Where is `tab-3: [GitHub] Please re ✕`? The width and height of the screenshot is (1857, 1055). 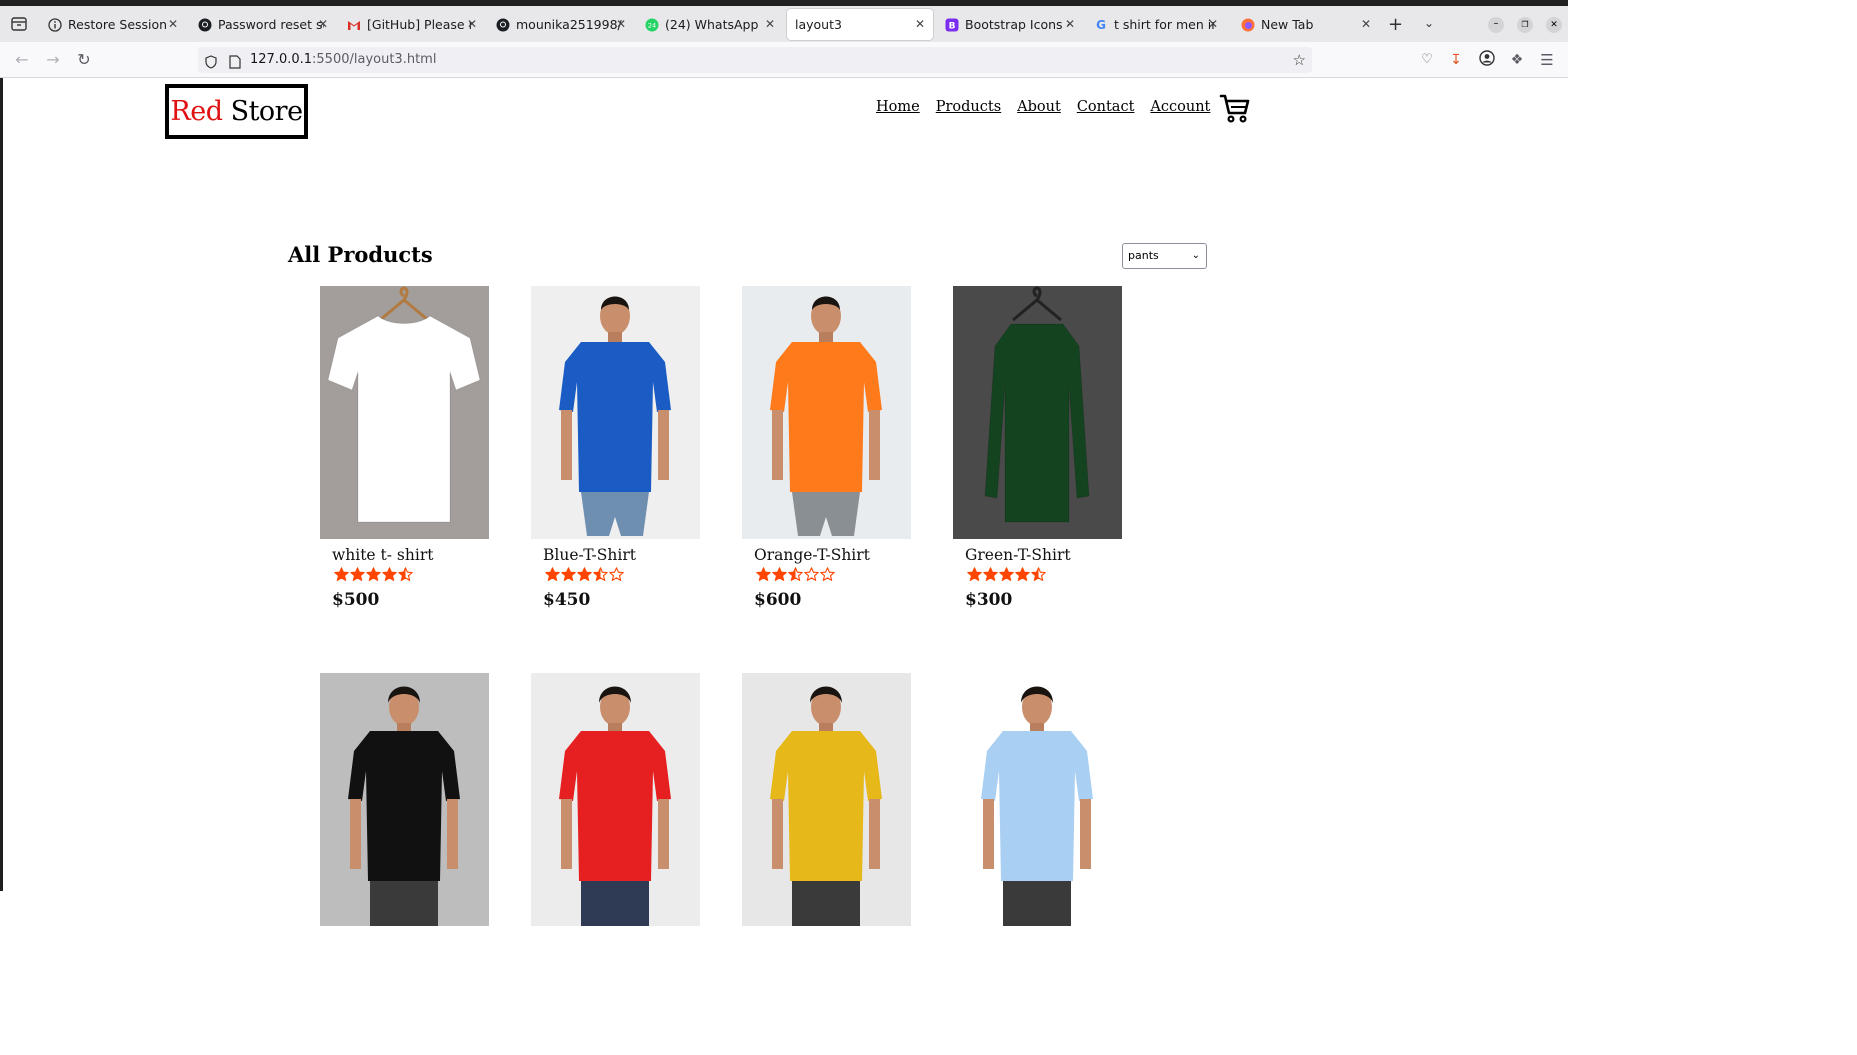 tab-3: [GitHub] Please re ✕ is located at coordinates (412, 24).